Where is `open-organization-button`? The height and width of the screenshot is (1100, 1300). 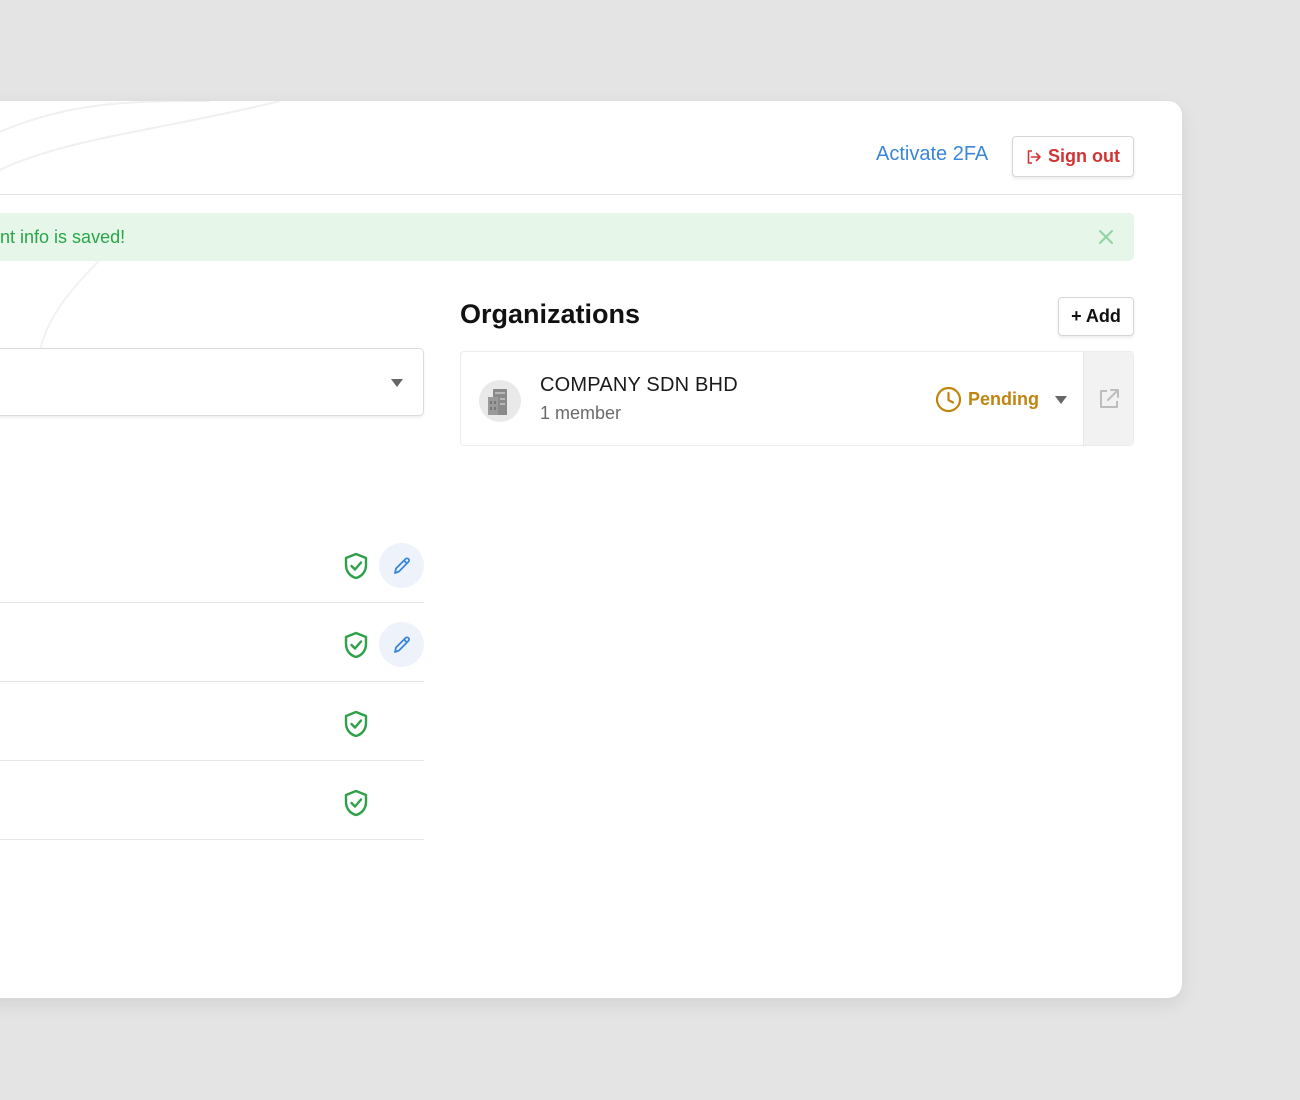
open-organization-button is located at coordinates (1108, 398).